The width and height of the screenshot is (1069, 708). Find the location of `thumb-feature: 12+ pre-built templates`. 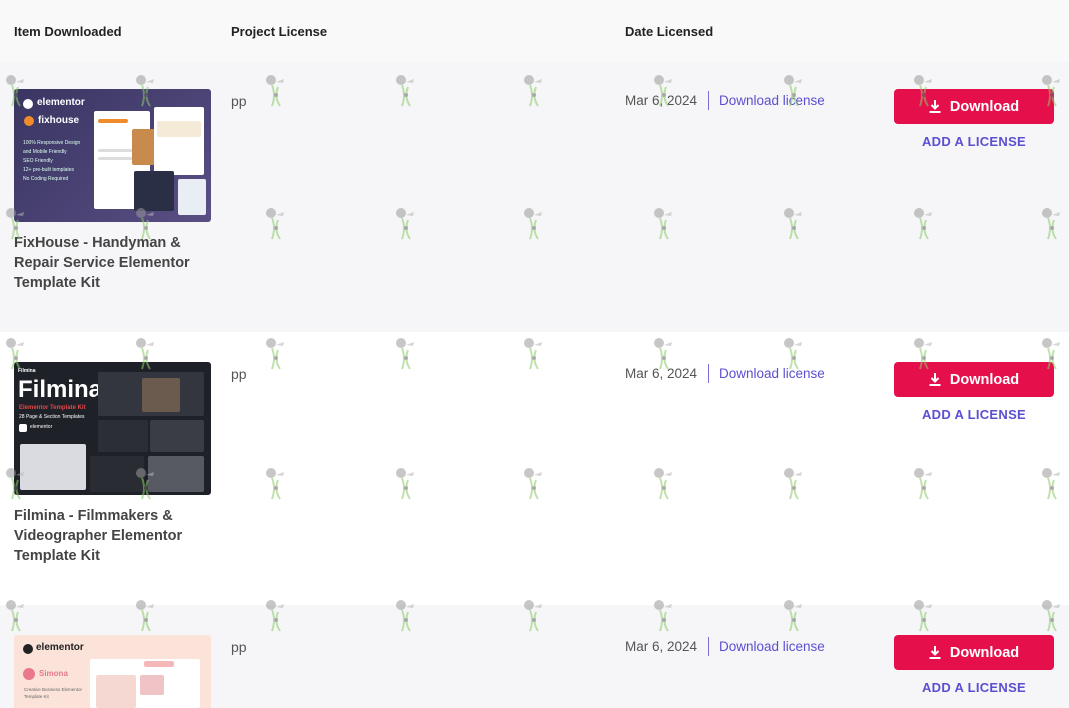

thumb-feature: 12+ pre-built templates is located at coordinates (49, 170).